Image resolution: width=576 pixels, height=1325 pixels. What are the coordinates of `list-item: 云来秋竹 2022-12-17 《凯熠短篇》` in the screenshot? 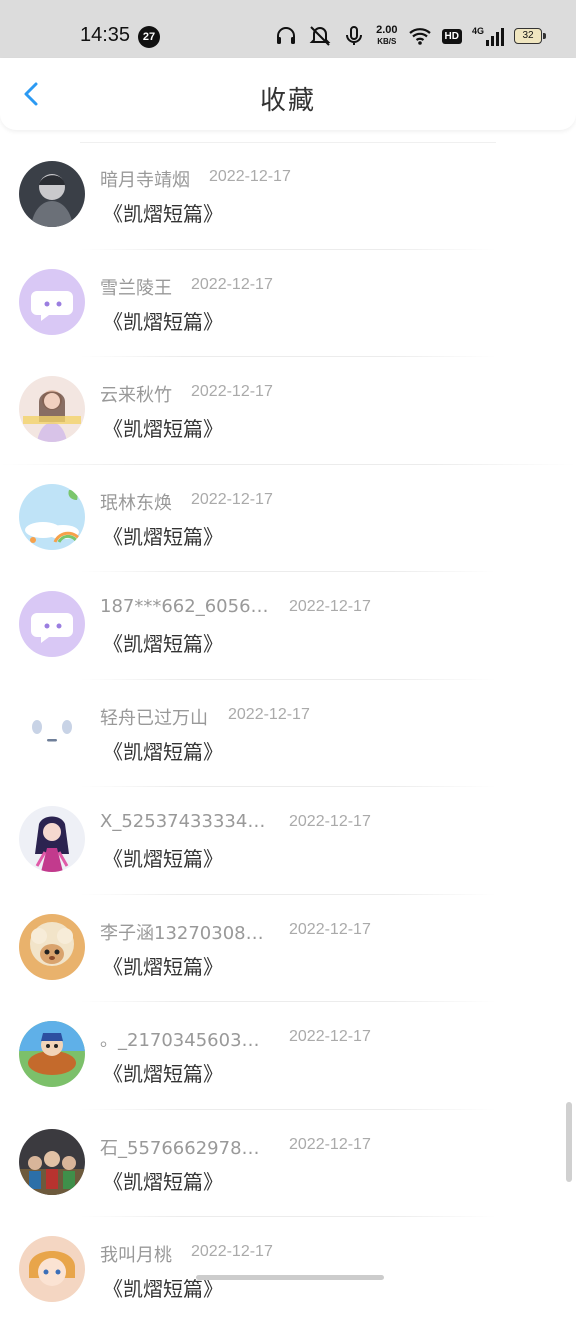 It's located at (288, 411).